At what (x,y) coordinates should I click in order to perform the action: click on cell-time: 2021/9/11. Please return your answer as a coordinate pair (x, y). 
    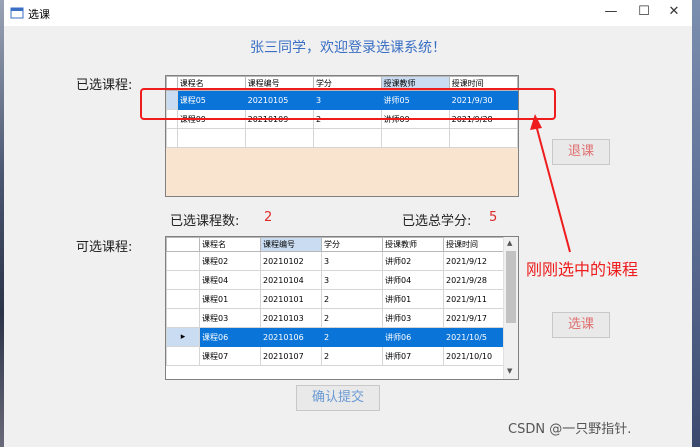
    Looking at the image, I should click on (474, 299).